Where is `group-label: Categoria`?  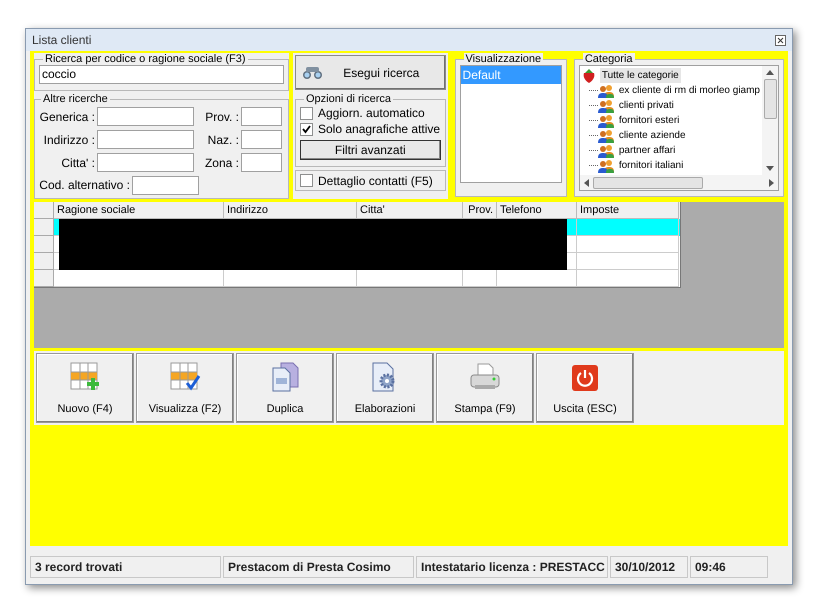 group-label: Categoria is located at coordinates (608, 59).